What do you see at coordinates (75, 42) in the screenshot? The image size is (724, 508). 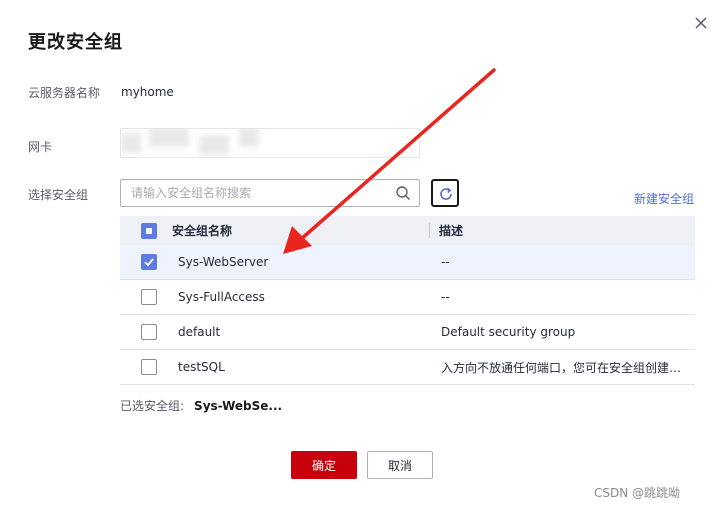 I see `dialog-title: 更改安全组` at bounding box center [75, 42].